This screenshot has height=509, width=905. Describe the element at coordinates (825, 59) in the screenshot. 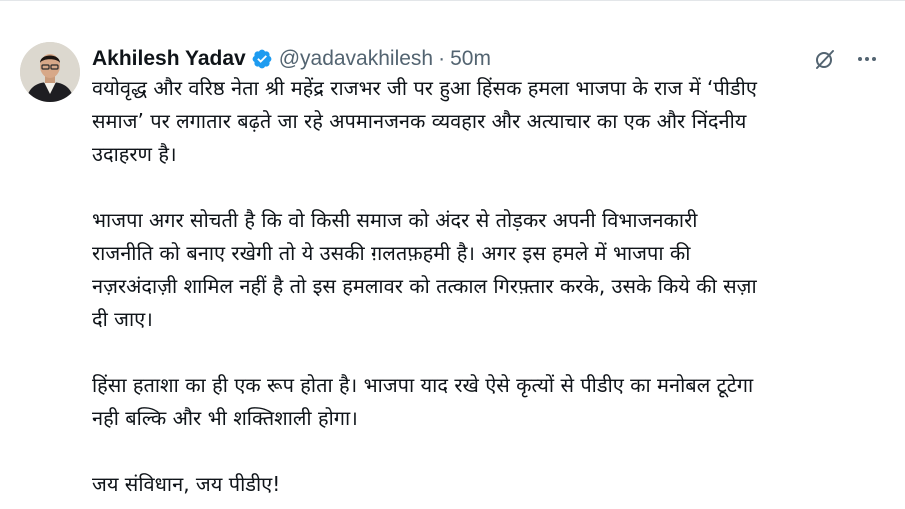

I see `grok-icon` at that location.